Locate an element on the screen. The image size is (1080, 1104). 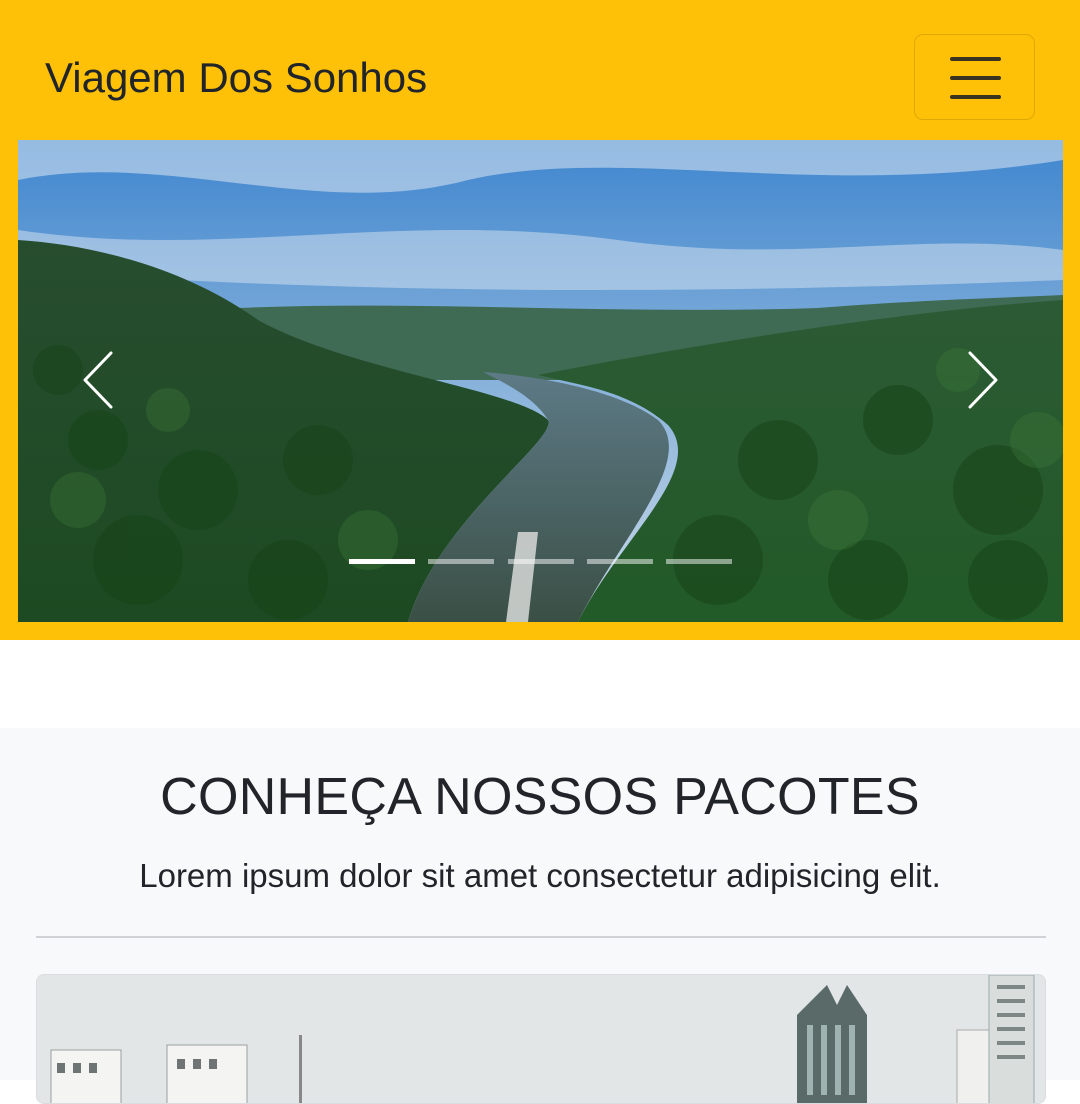
carousel-next-button is located at coordinates (983, 380).